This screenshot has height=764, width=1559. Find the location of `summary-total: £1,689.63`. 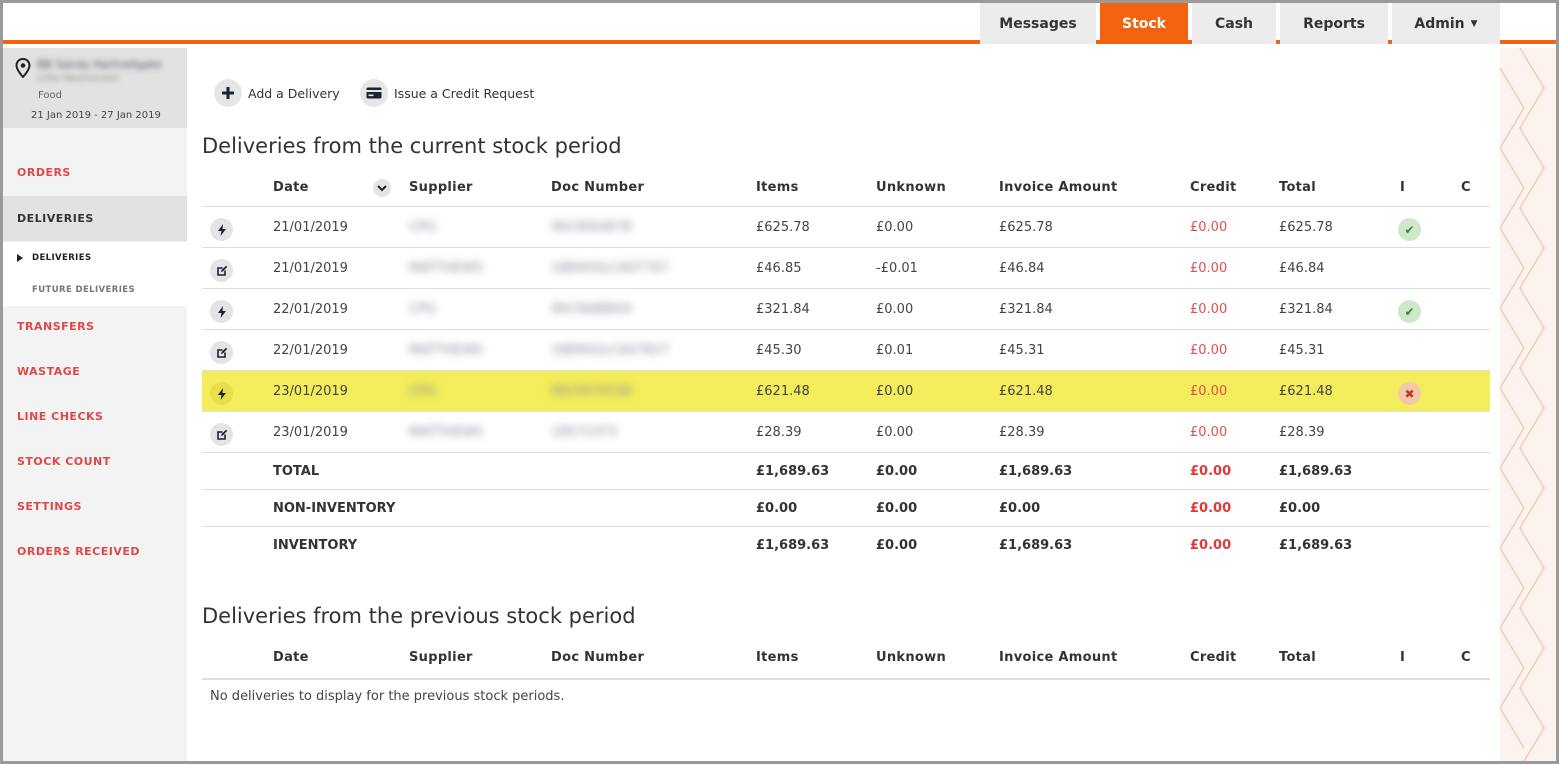

summary-total: £1,689.63 is located at coordinates (1316, 471).